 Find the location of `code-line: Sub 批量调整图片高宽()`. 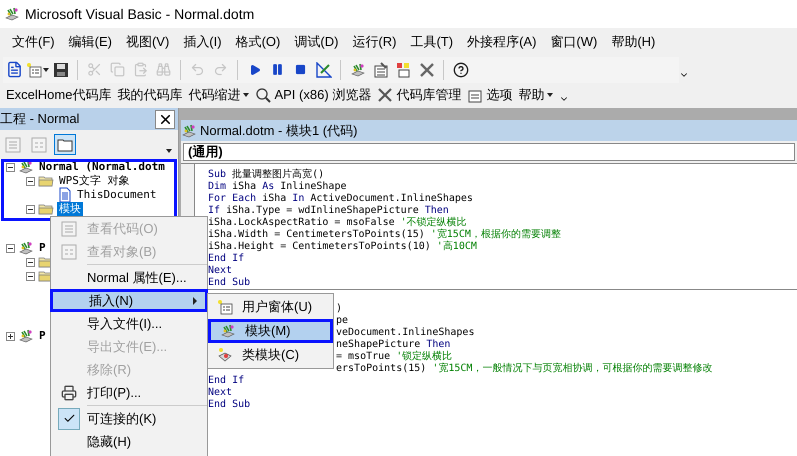

code-line: Sub 批量调整图片高宽() is located at coordinates (266, 175).